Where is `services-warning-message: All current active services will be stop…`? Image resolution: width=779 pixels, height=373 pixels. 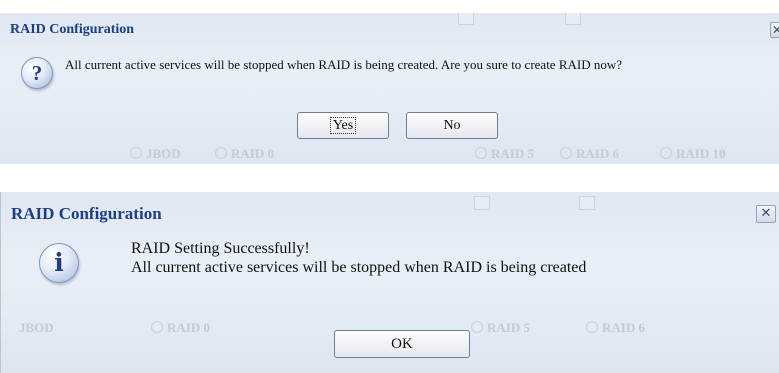 services-warning-message: All current active services will be stop… is located at coordinates (359, 267).